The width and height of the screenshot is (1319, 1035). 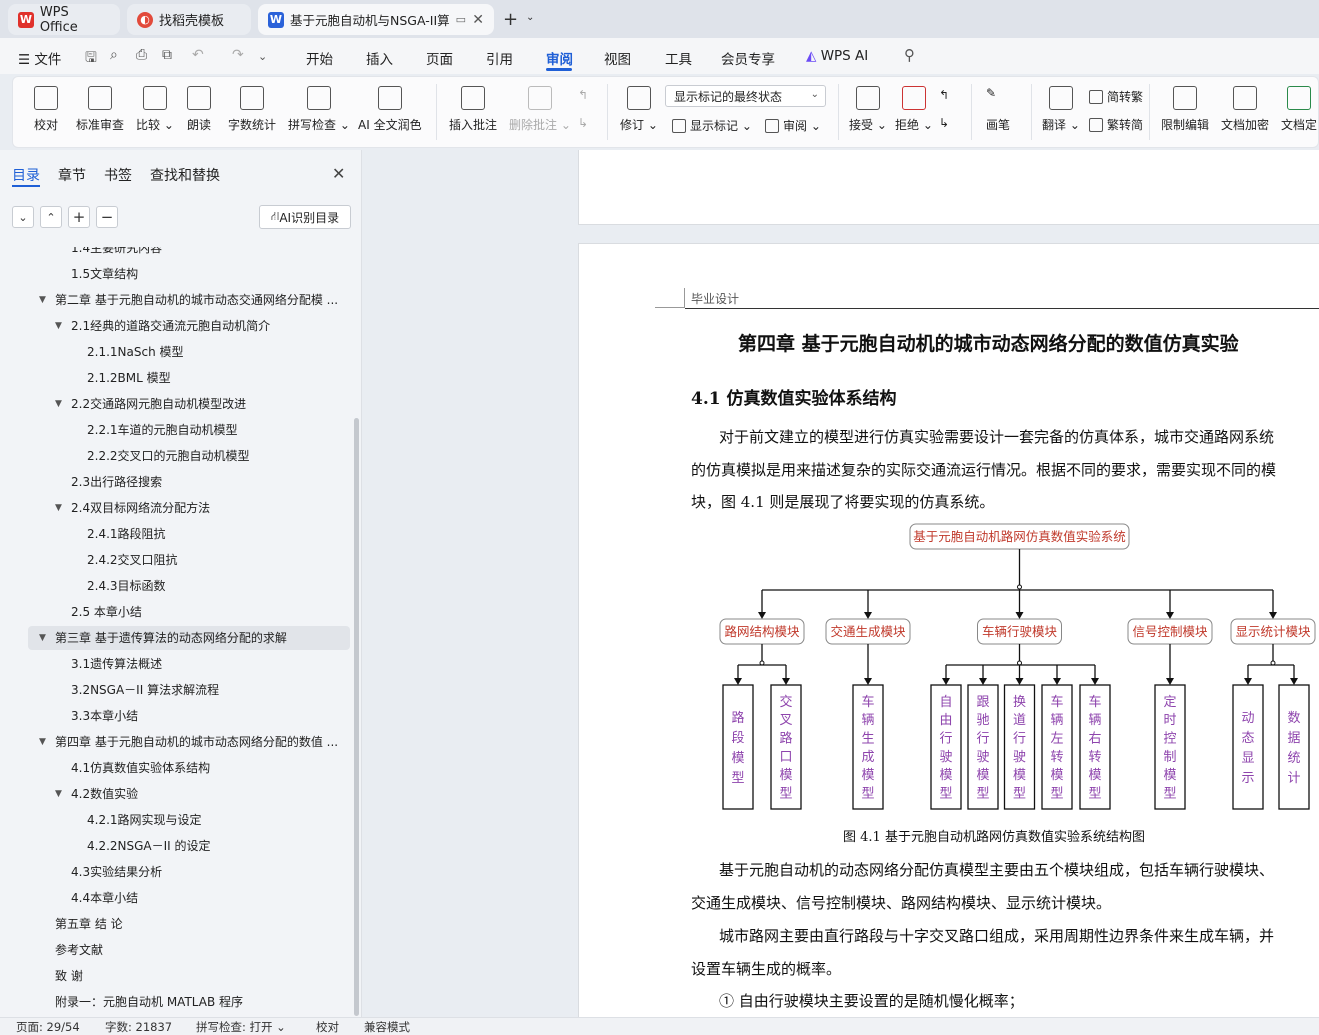 I want to click on prev-change-icon: ↰, so click(x=944, y=95).